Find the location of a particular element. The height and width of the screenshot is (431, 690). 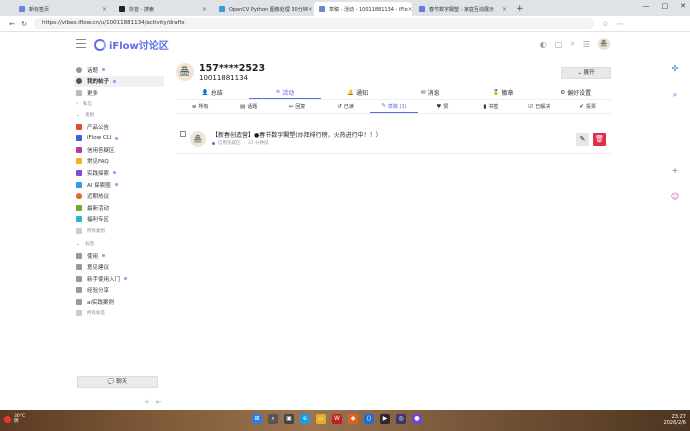

weather-widget: 30°C 阴 is located at coordinates (14, 419).